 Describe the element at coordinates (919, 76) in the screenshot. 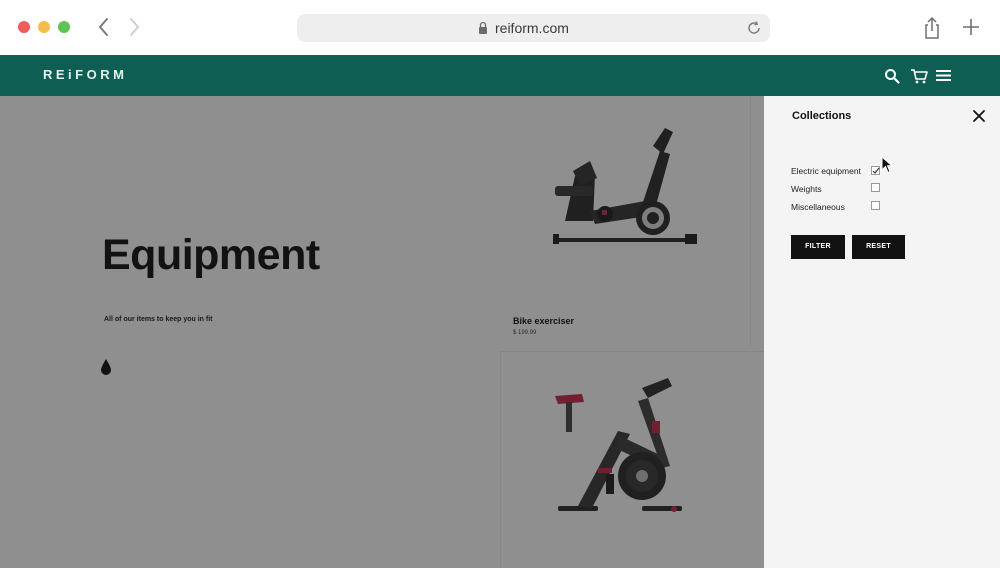

I see `cart-icon` at that location.